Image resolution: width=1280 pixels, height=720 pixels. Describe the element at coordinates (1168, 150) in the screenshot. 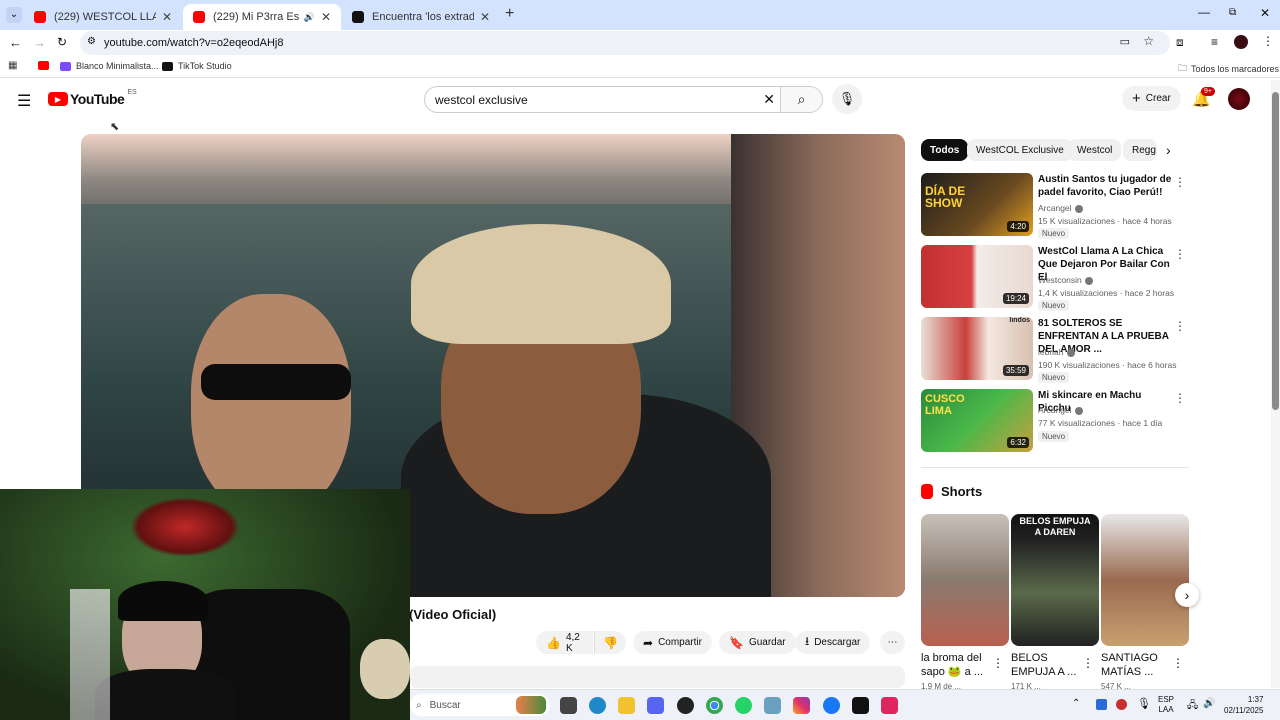

I see `chips-next-icon: ›` at that location.